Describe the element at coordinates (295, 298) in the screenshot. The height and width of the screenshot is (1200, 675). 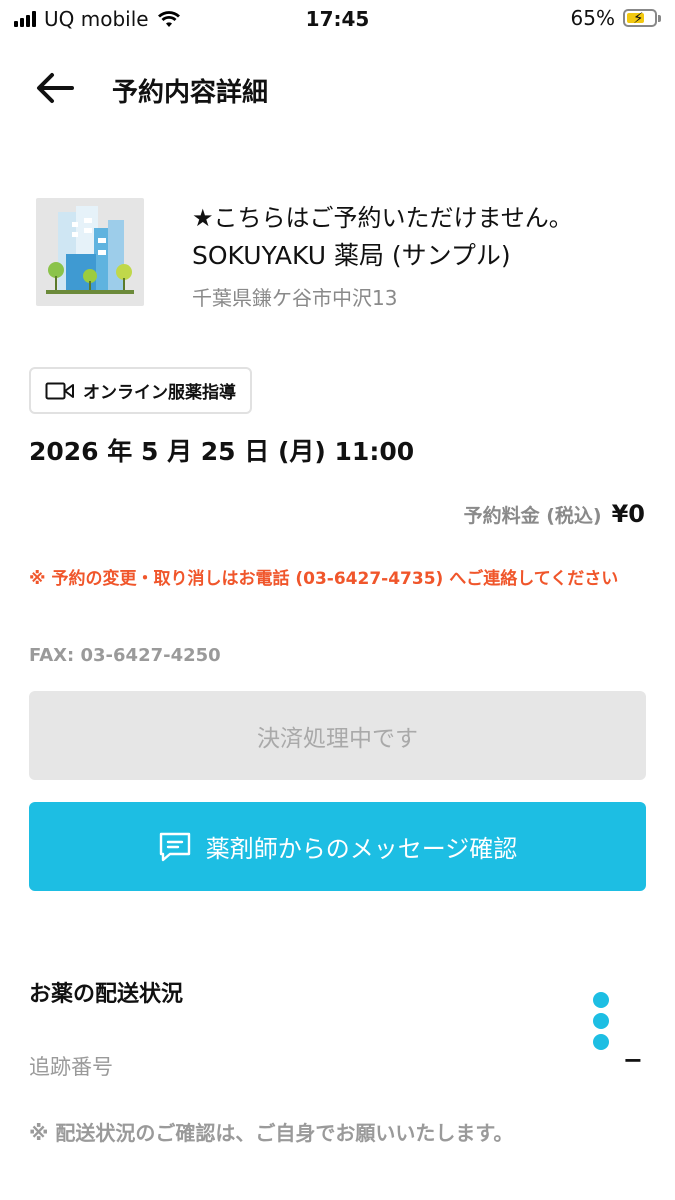
I see `pharmacy-address: 千葉県鎌ケ谷市中沢13` at that location.